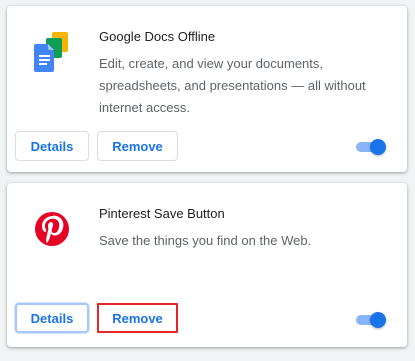 The image size is (415, 361). I want to click on extension-name: Google Docs Offline, so click(157, 36).